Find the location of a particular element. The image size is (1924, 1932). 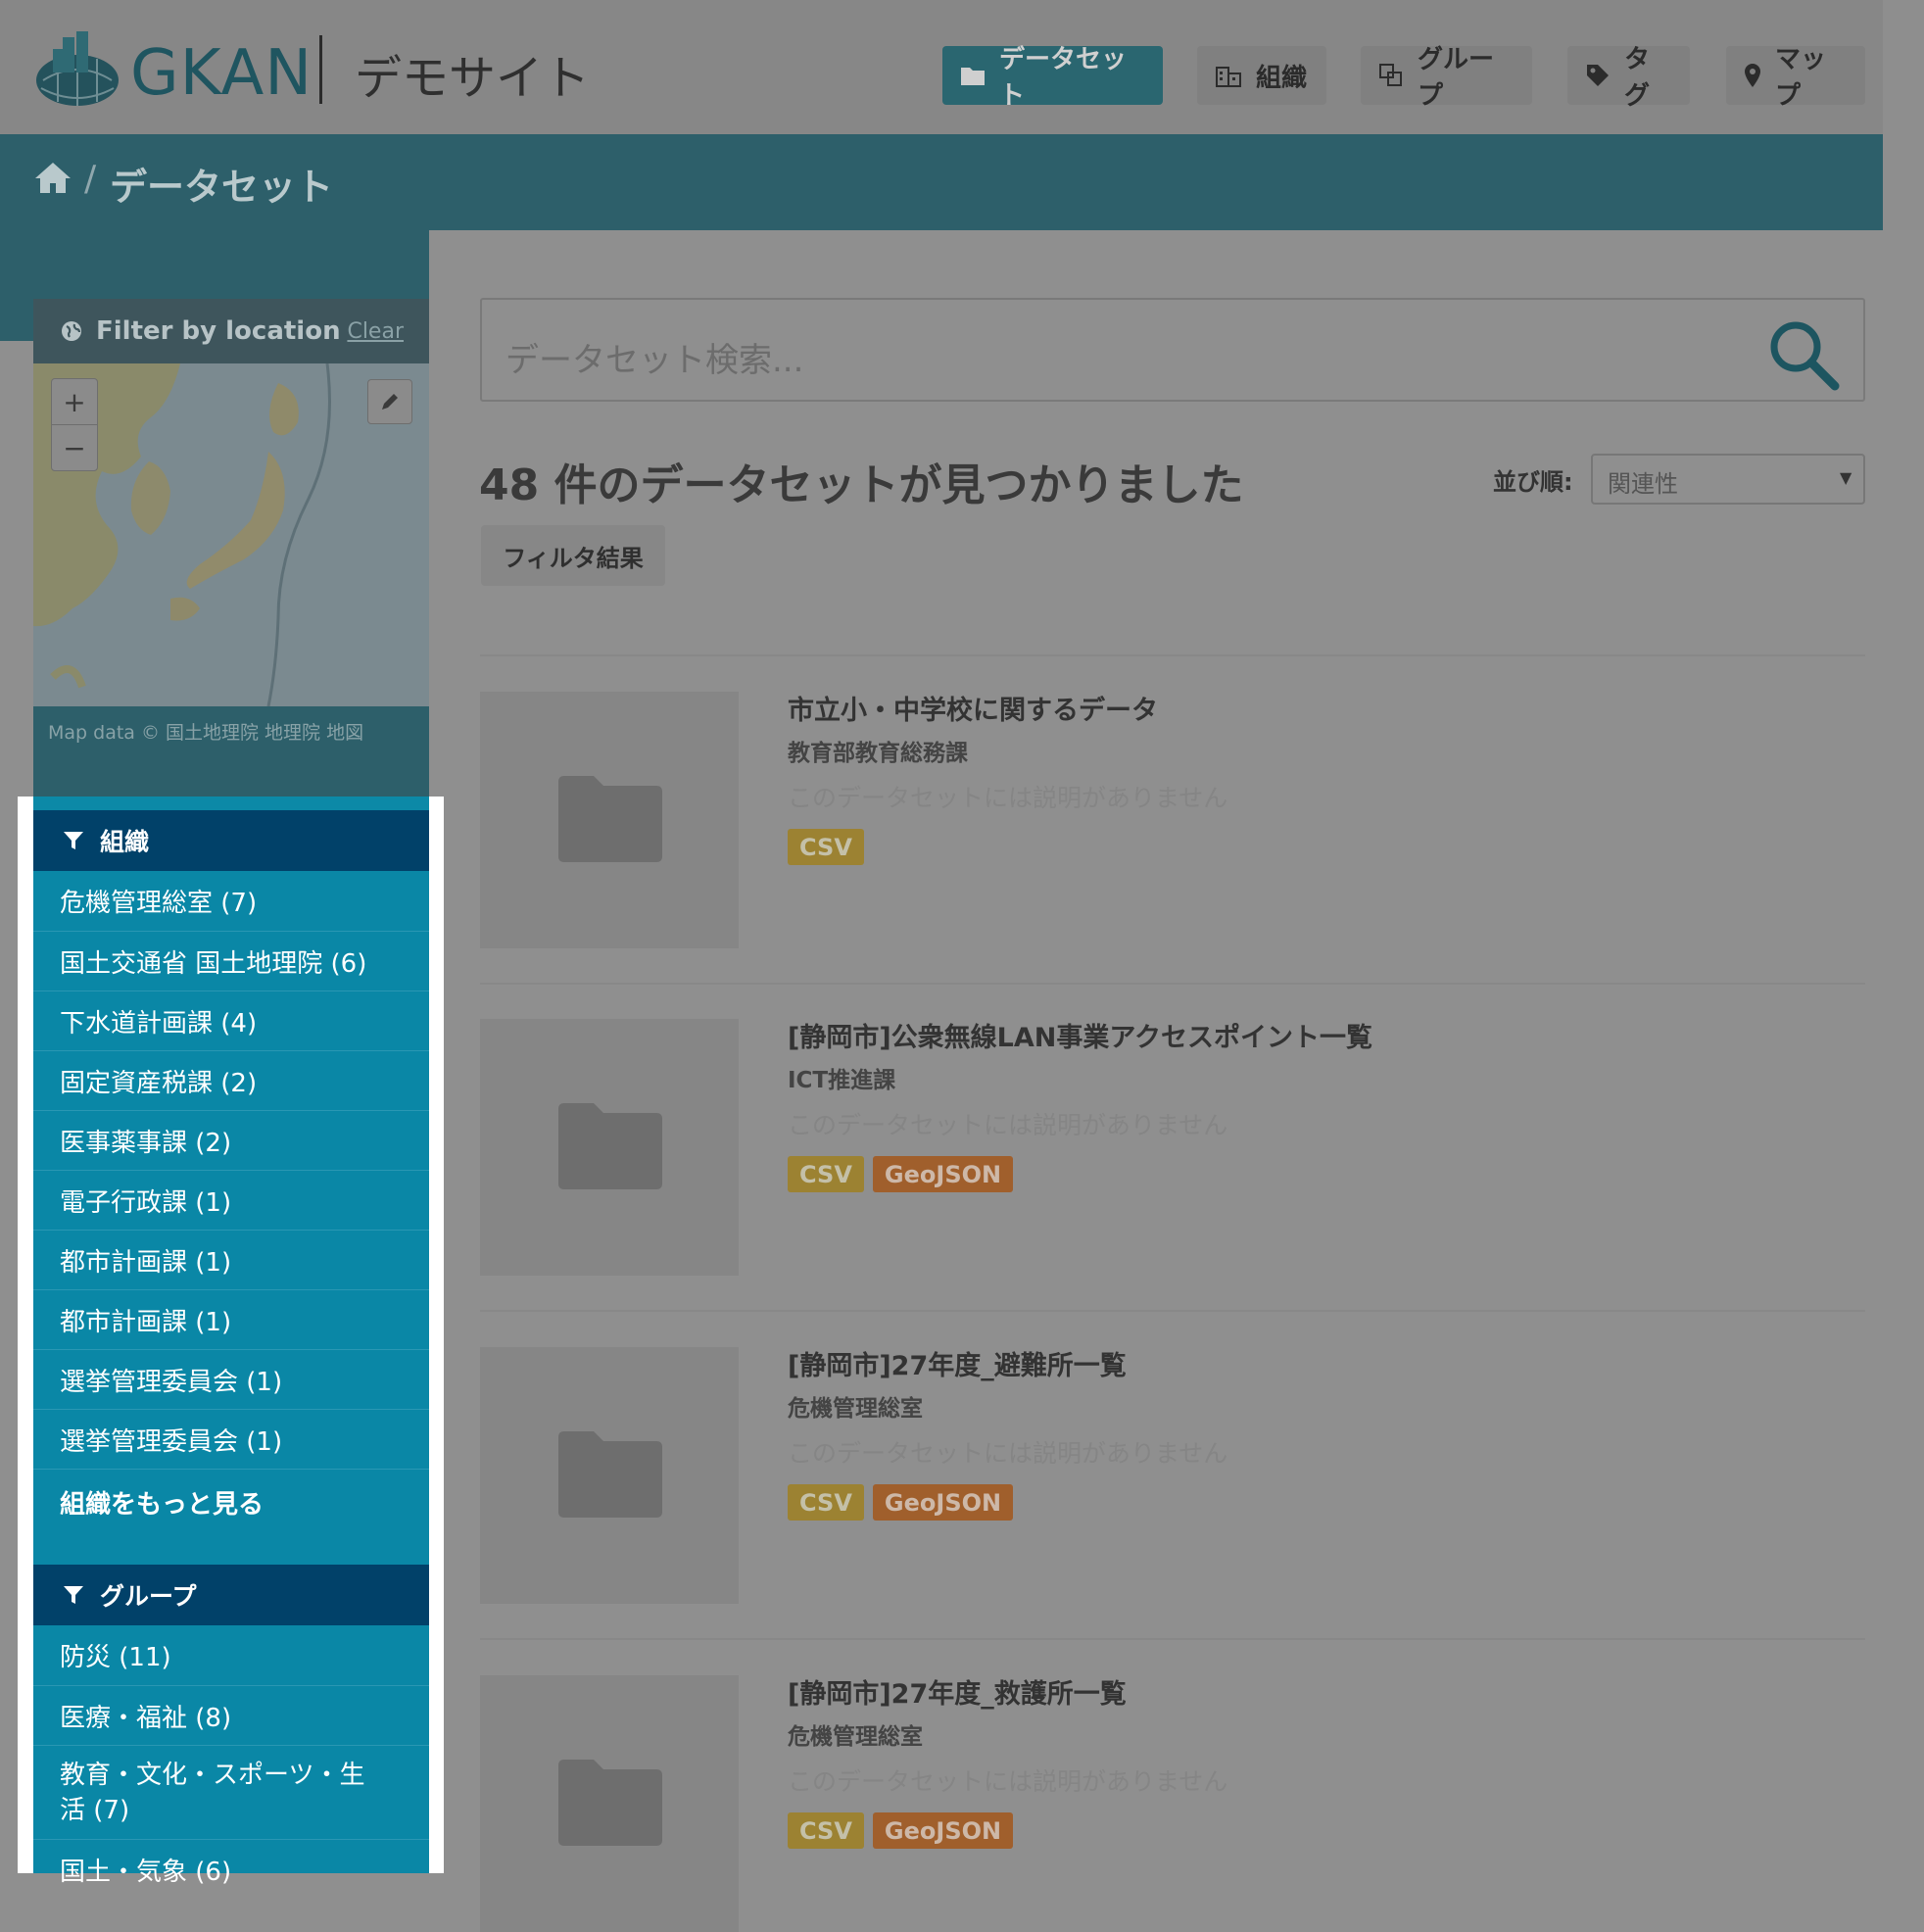

nav-organizations: 組織 is located at coordinates (1261, 75).